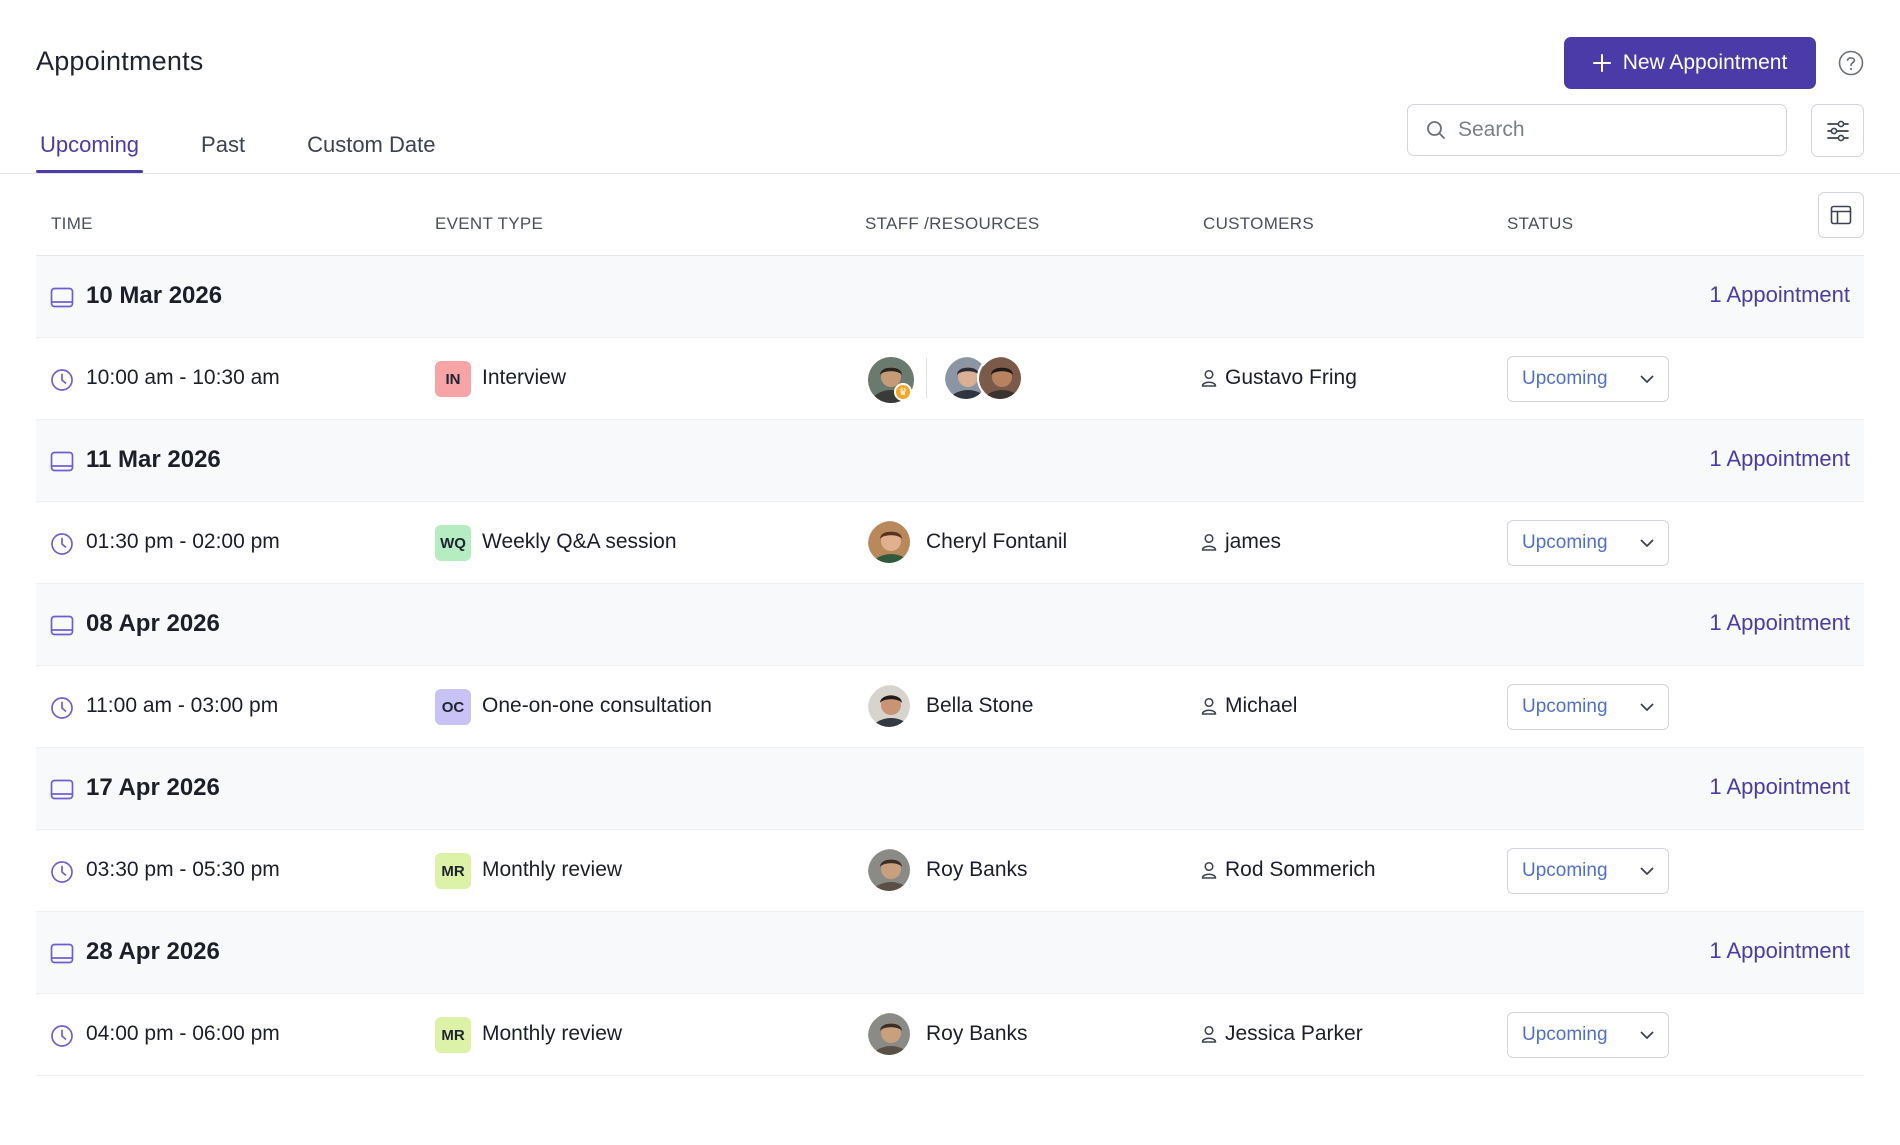  What do you see at coordinates (182, 705) in the screenshot?
I see `appointment-time: 11:00 am - 03:00 pm` at bounding box center [182, 705].